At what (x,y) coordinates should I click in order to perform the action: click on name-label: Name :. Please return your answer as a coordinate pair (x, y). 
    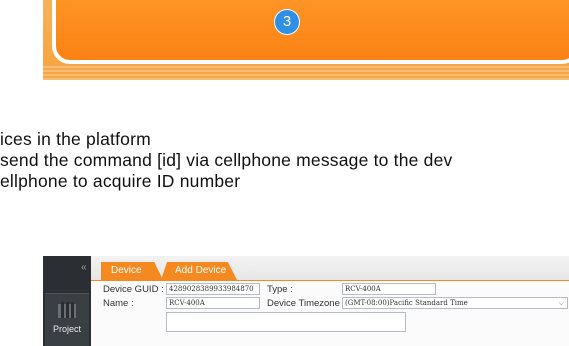
    Looking at the image, I should click on (118, 303).